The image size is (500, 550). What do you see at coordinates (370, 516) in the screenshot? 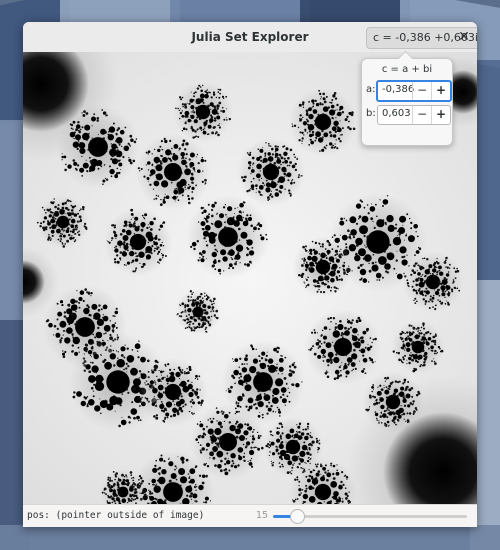
I see `iterations-slider` at bounding box center [370, 516].